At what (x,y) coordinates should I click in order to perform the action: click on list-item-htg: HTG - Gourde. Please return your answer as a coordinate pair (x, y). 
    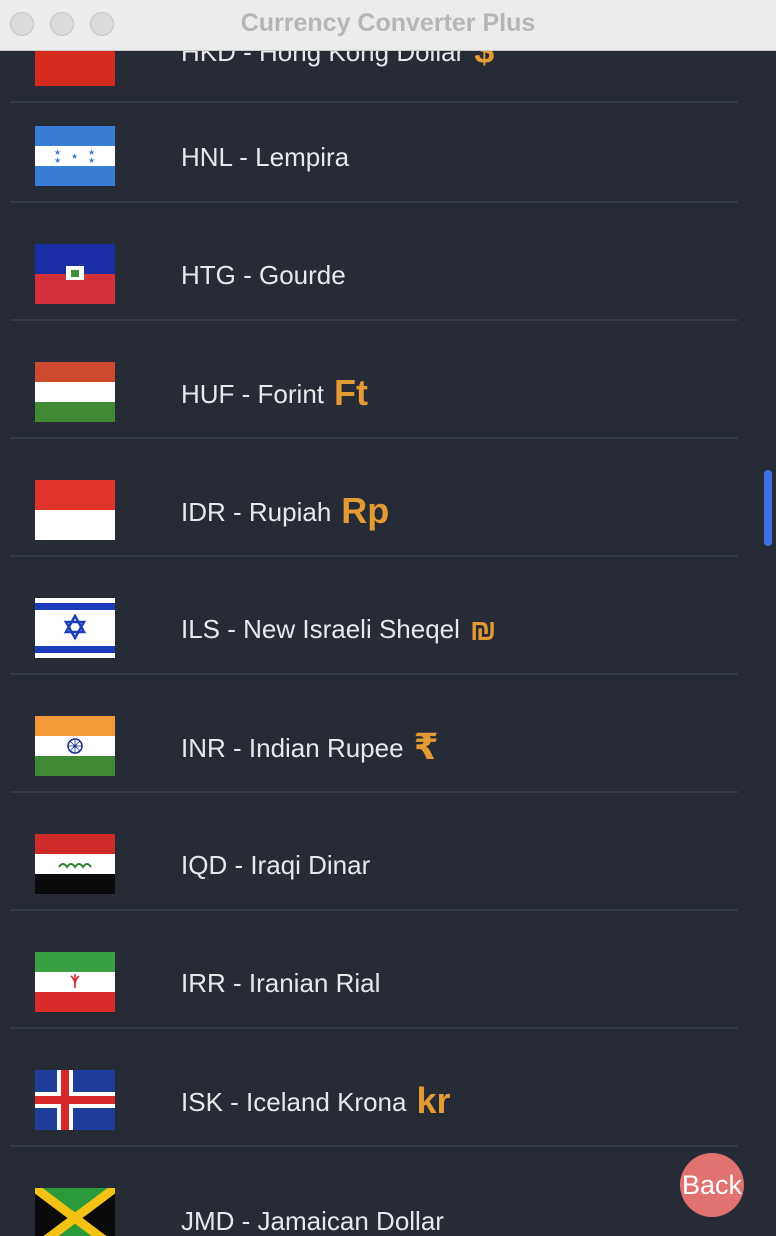
    Looking at the image, I should click on (374, 261).